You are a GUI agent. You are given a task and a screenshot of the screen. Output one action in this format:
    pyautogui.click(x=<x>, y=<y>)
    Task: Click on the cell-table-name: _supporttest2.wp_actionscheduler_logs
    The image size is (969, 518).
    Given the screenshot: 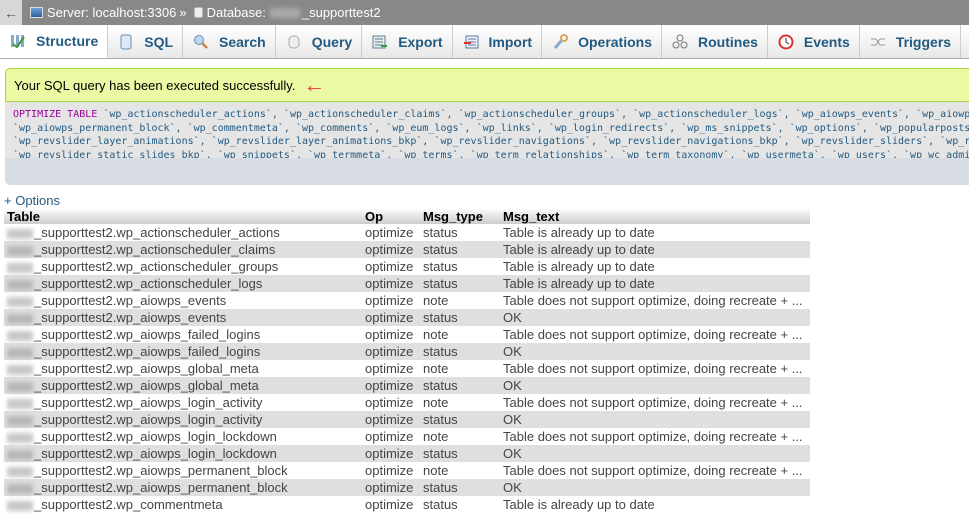 What is the action you would take?
    pyautogui.click(x=183, y=283)
    